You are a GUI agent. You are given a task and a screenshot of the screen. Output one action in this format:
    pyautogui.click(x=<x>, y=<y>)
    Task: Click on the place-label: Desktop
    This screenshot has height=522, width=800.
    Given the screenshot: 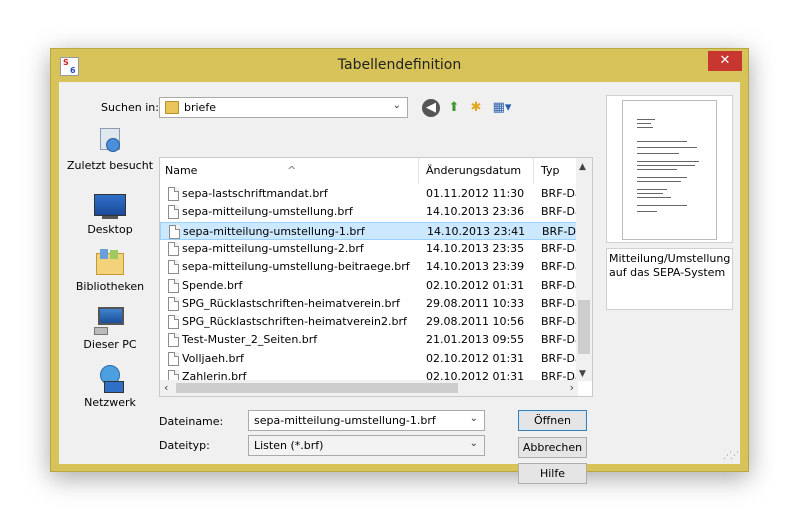 What is the action you would take?
    pyautogui.click(x=110, y=229)
    